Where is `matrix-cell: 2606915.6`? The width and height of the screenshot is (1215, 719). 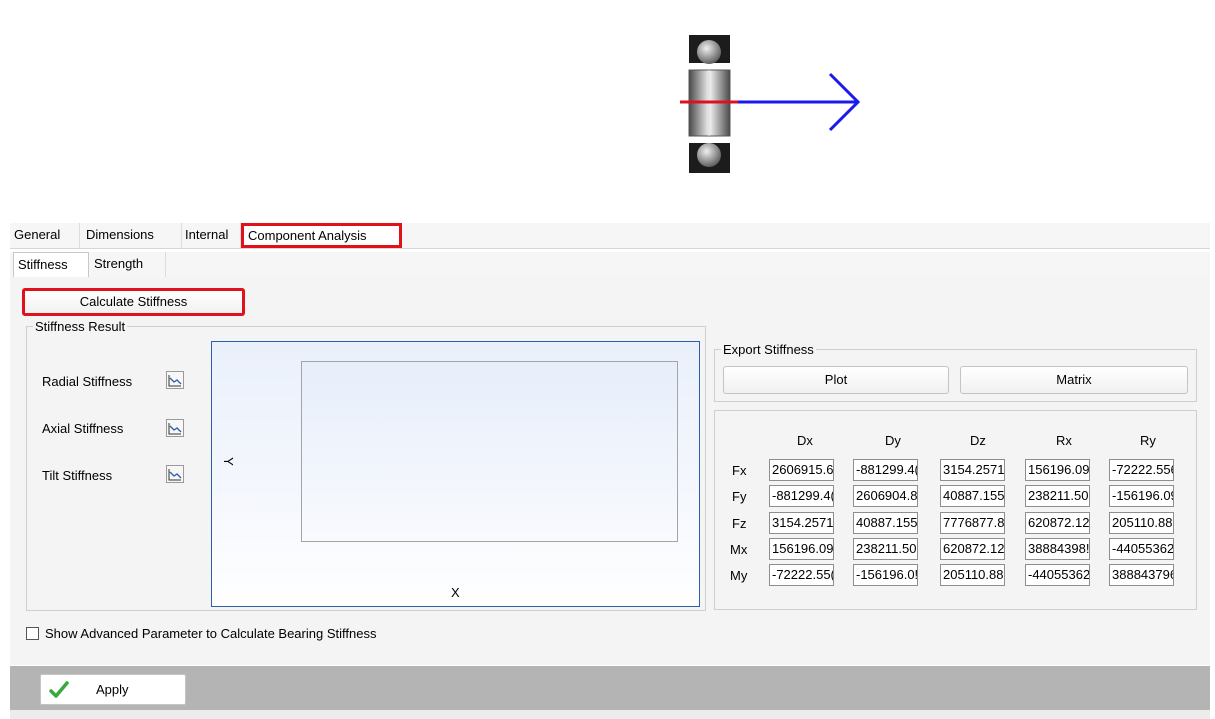
matrix-cell: 2606915.6 is located at coordinates (801, 470).